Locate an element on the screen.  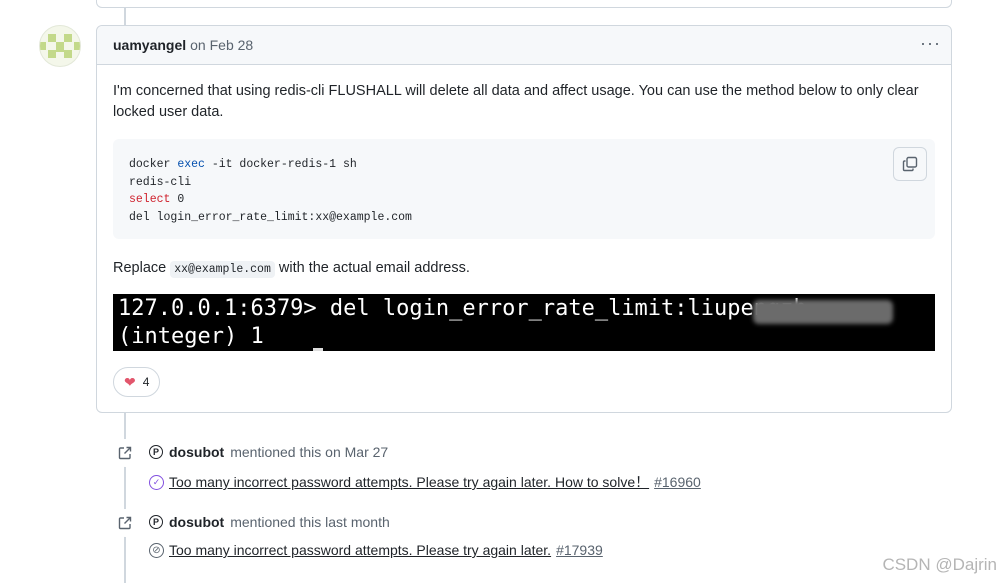
comment-author-link: uamyangel is located at coordinates (149, 45).